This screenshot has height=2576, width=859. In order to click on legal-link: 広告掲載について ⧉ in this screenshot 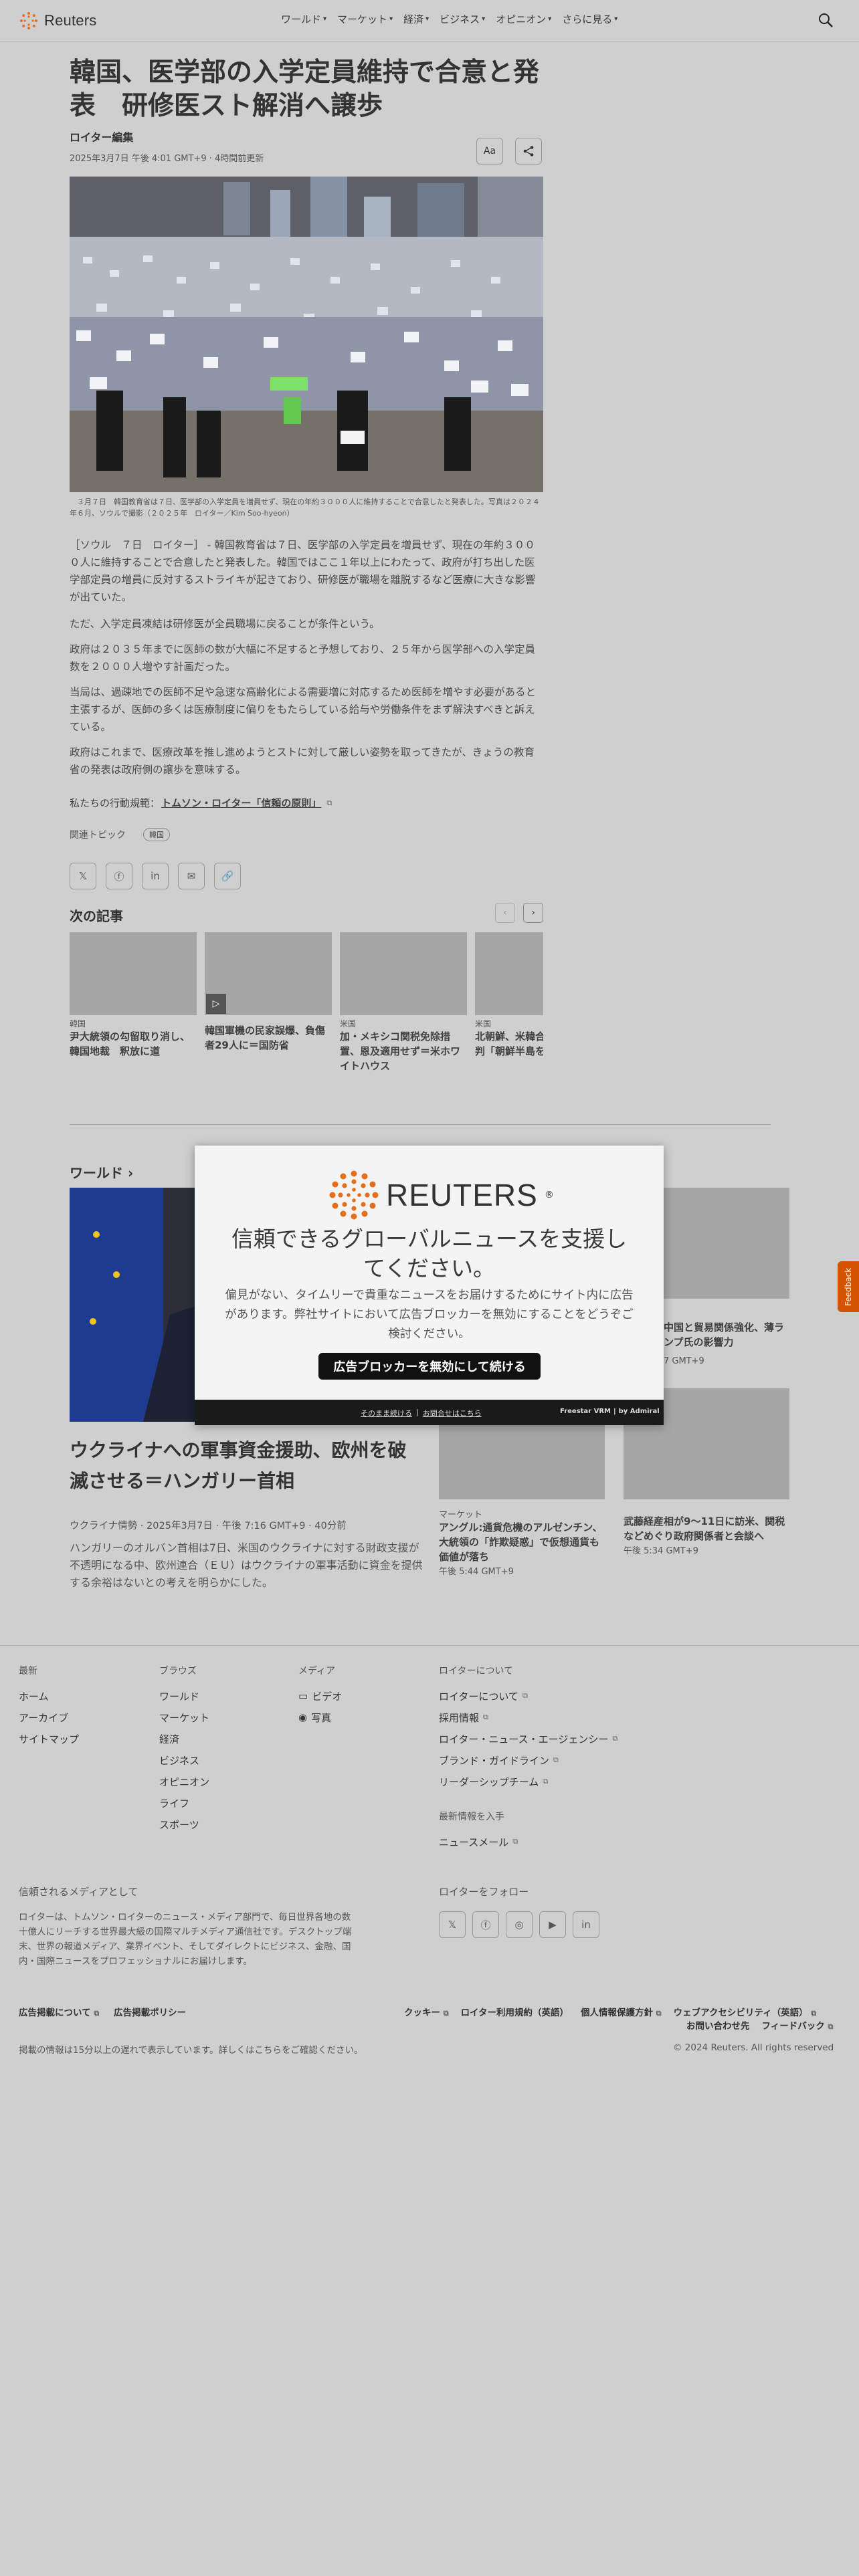, I will do `click(59, 2012)`.